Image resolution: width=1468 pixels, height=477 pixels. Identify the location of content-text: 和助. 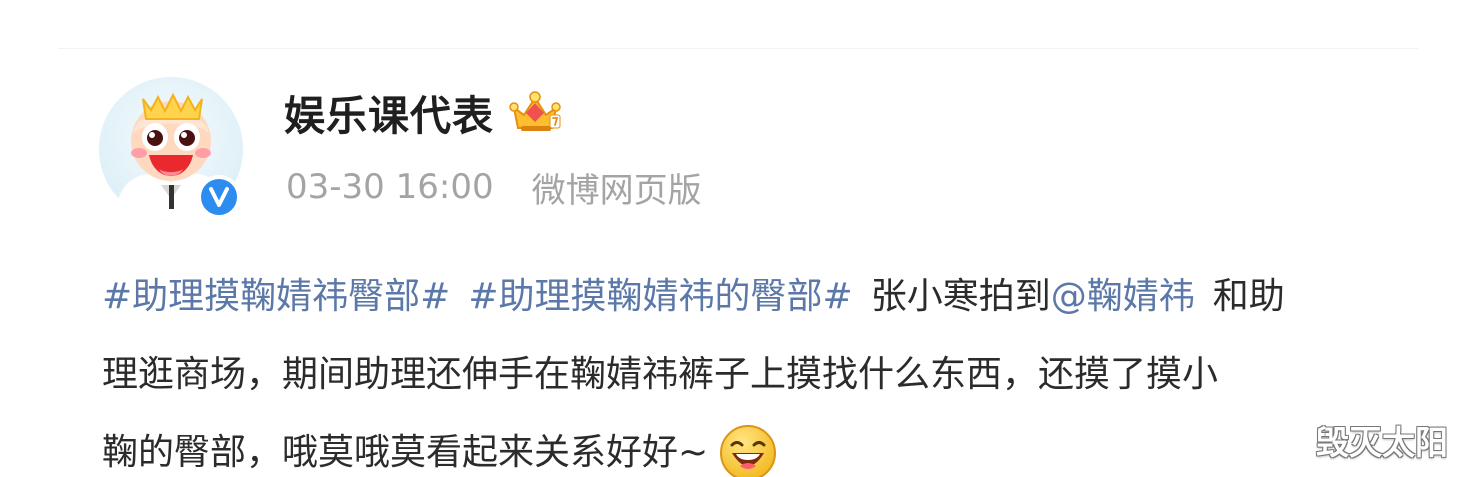
(1248, 296).